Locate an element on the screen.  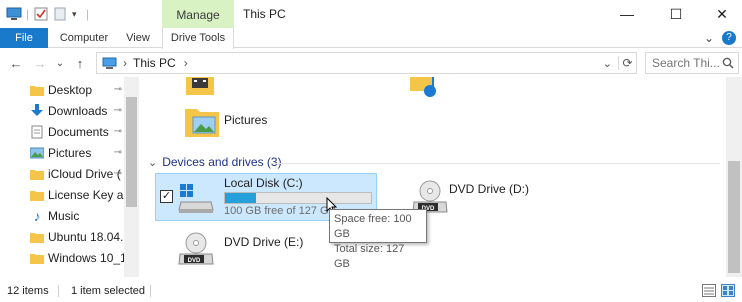
help-glyph: ? is located at coordinates (729, 37).